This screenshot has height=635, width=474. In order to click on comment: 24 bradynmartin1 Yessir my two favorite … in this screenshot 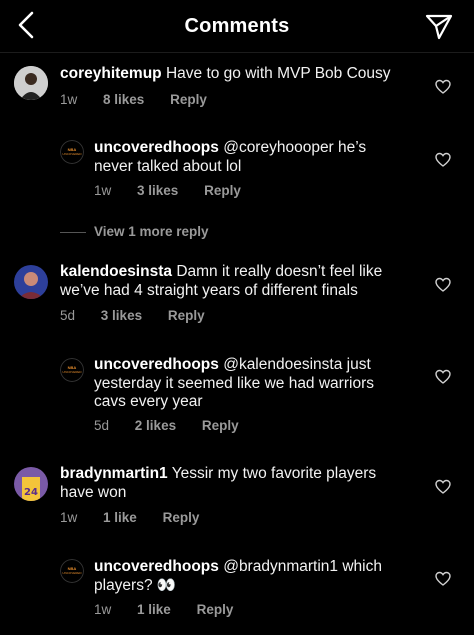, I will do `click(237, 498)`.